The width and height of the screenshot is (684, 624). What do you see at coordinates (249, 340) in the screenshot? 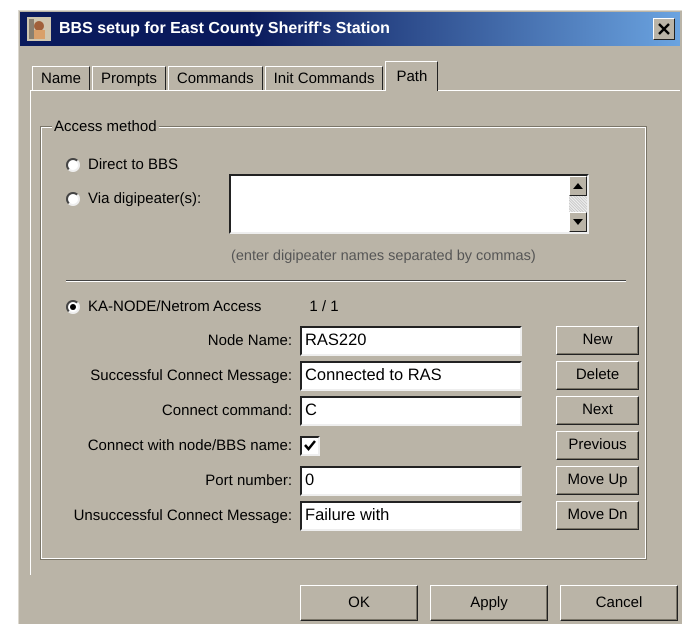
I see `field-label: Node Name:` at bounding box center [249, 340].